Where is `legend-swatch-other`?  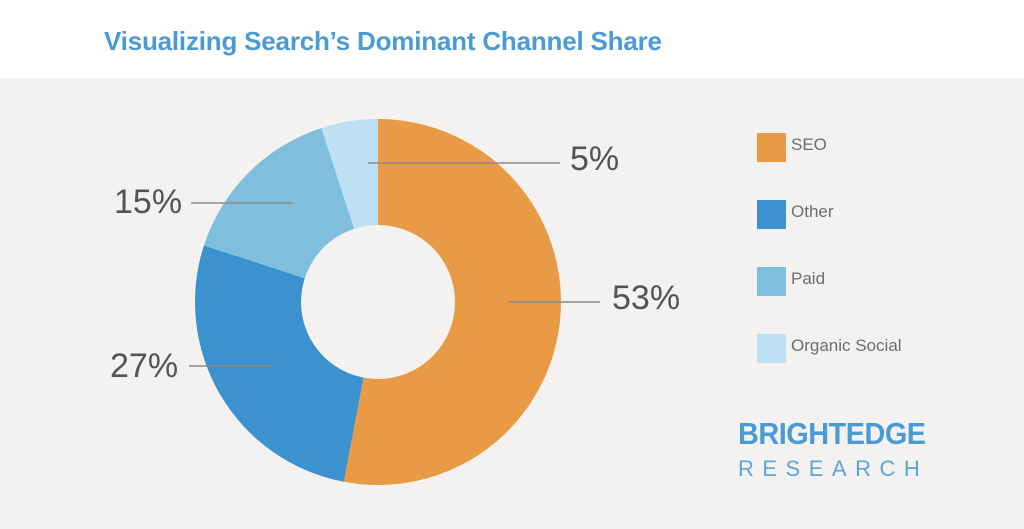
legend-swatch-other is located at coordinates (771, 214).